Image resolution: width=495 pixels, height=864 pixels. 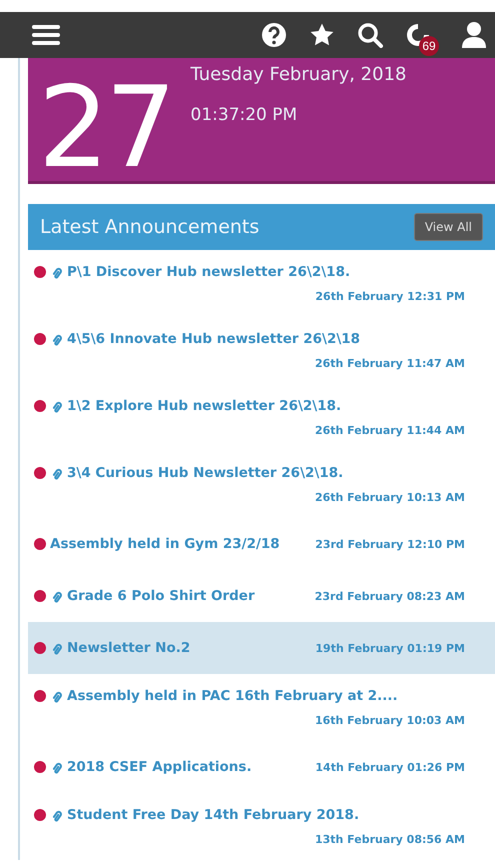 What do you see at coordinates (208, 272) in the screenshot?
I see `announcement-title: P\1 Discover Hub newsletter 26\2\18.` at bounding box center [208, 272].